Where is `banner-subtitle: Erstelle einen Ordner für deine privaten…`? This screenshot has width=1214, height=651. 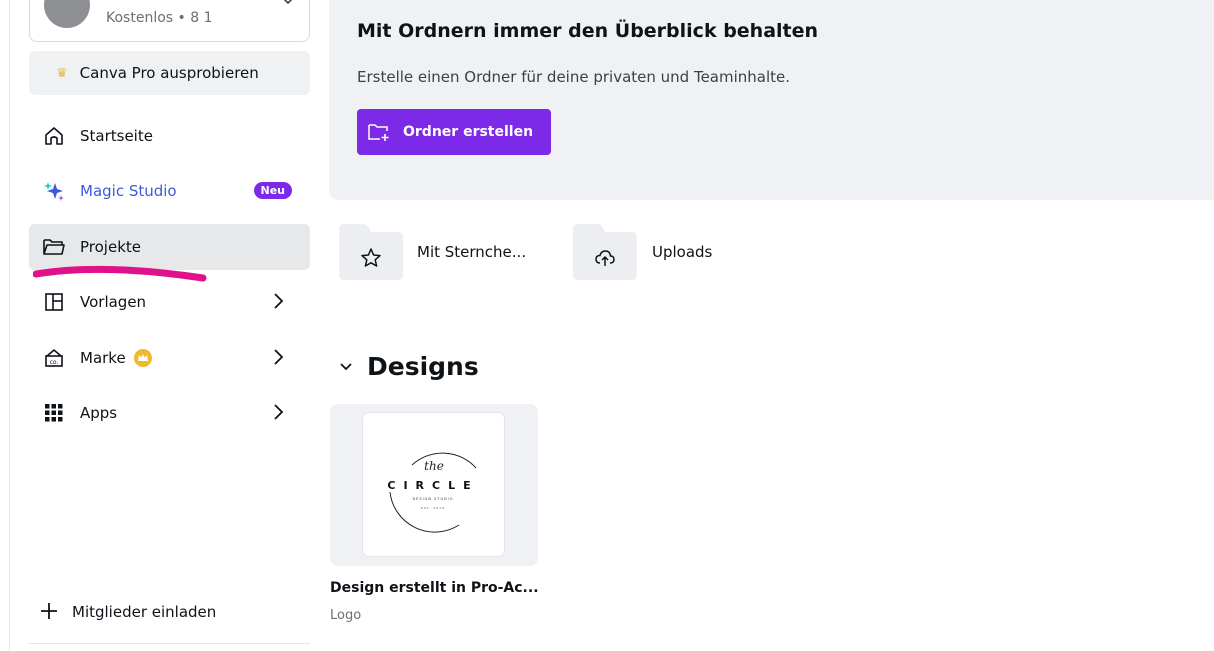
banner-subtitle: Erstelle einen Ordner für deine privaten… is located at coordinates (574, 77).